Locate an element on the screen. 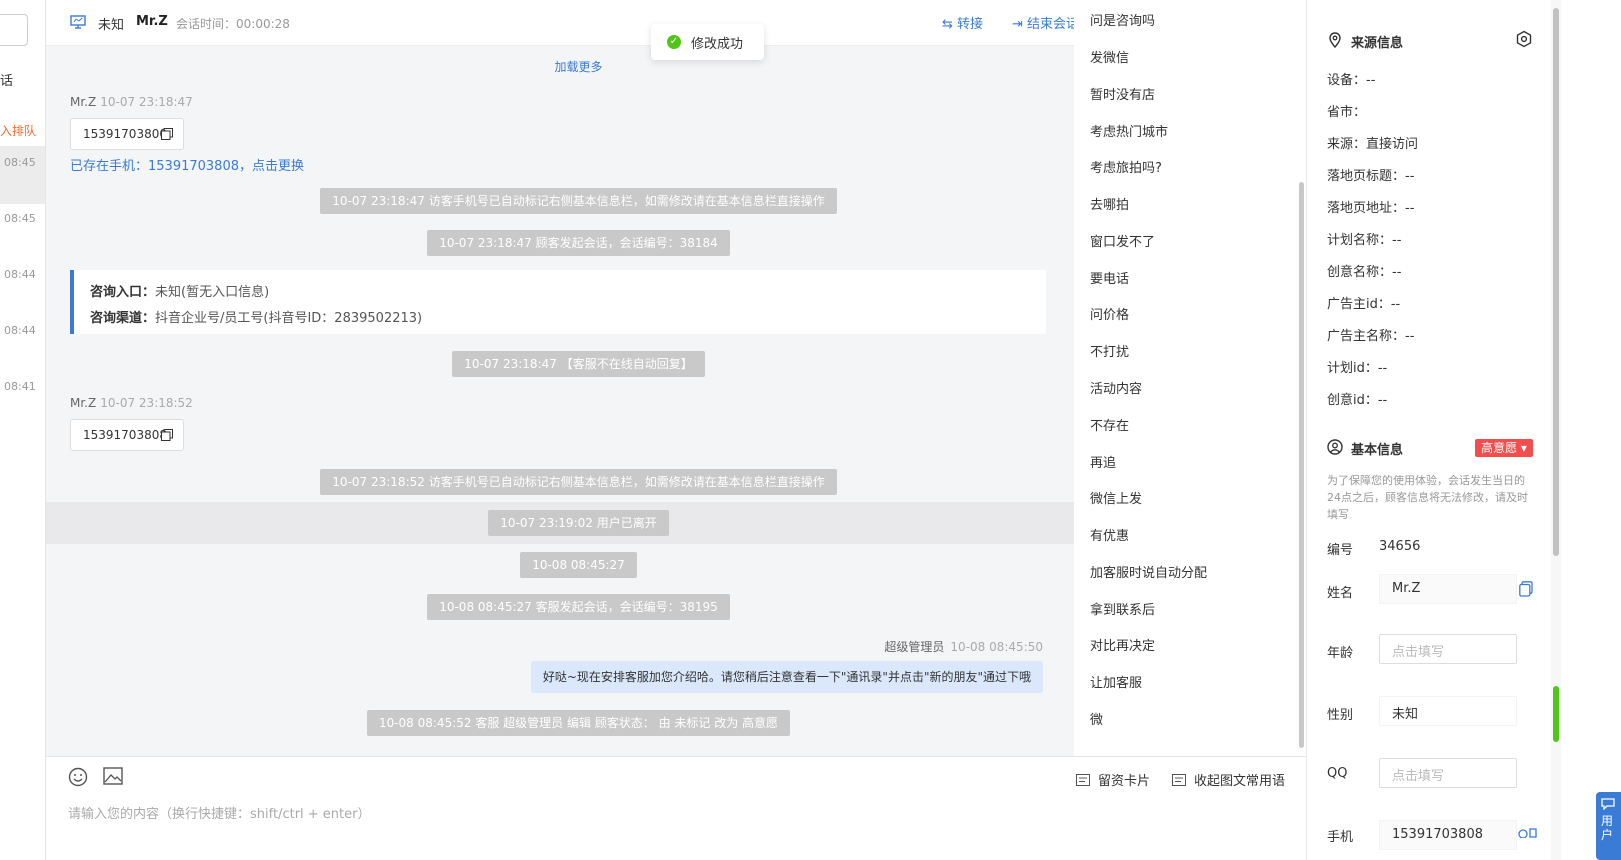 This screenshot has width=1621, height=860. source-region: 省市： is located at coordinates (1347, 112).